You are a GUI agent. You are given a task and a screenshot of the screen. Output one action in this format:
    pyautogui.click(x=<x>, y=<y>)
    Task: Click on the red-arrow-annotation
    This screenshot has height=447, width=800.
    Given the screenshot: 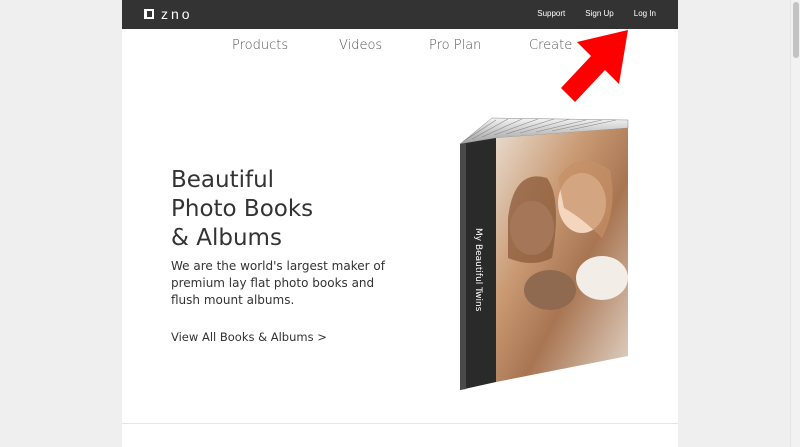 What is the action you would take?
    pyautogui.click(x=594, y=66)
    